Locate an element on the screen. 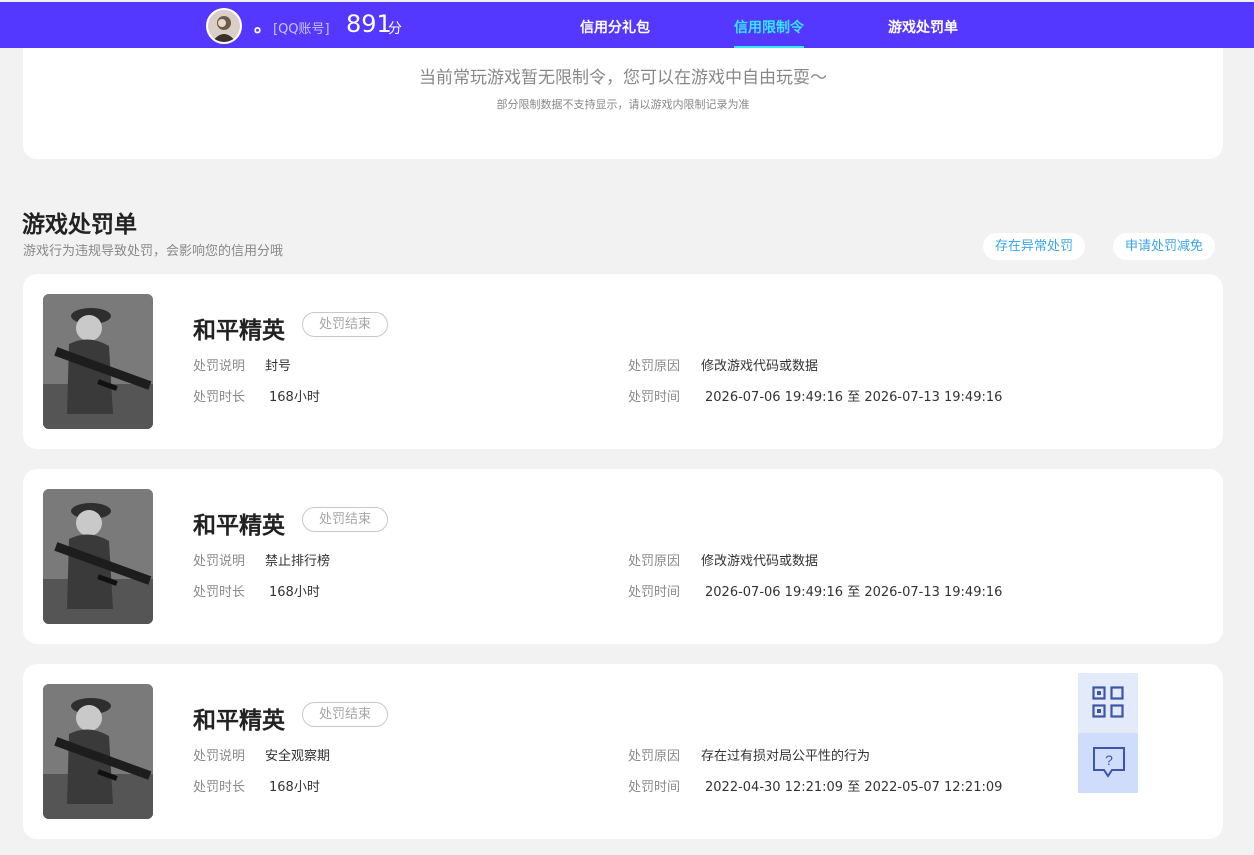 The height and width of the screenshot is (855, 1254). tab-penalty-list: 游戏处罚单 is located at coordinates (923, 27).